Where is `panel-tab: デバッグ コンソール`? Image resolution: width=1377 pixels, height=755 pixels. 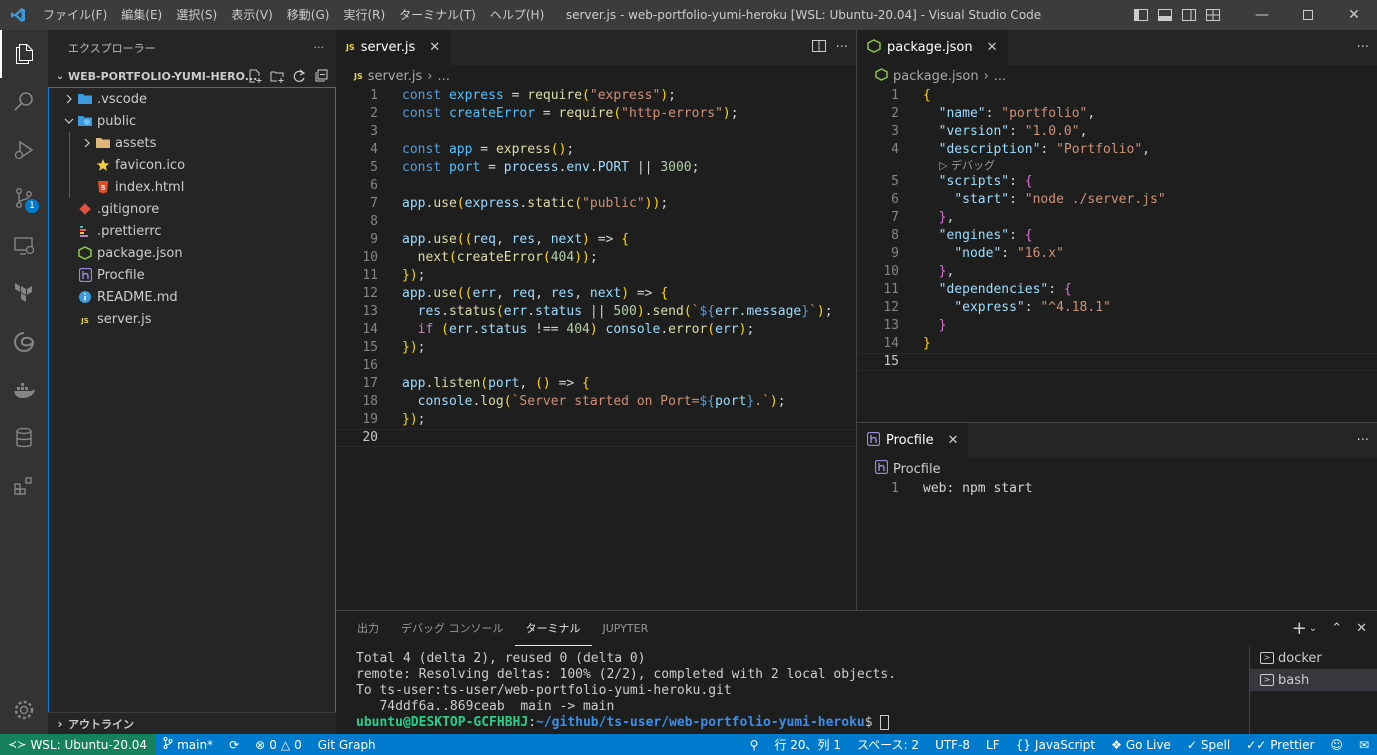 panel-tab: デバッグ コンソール is located at coordinates (452, 628).